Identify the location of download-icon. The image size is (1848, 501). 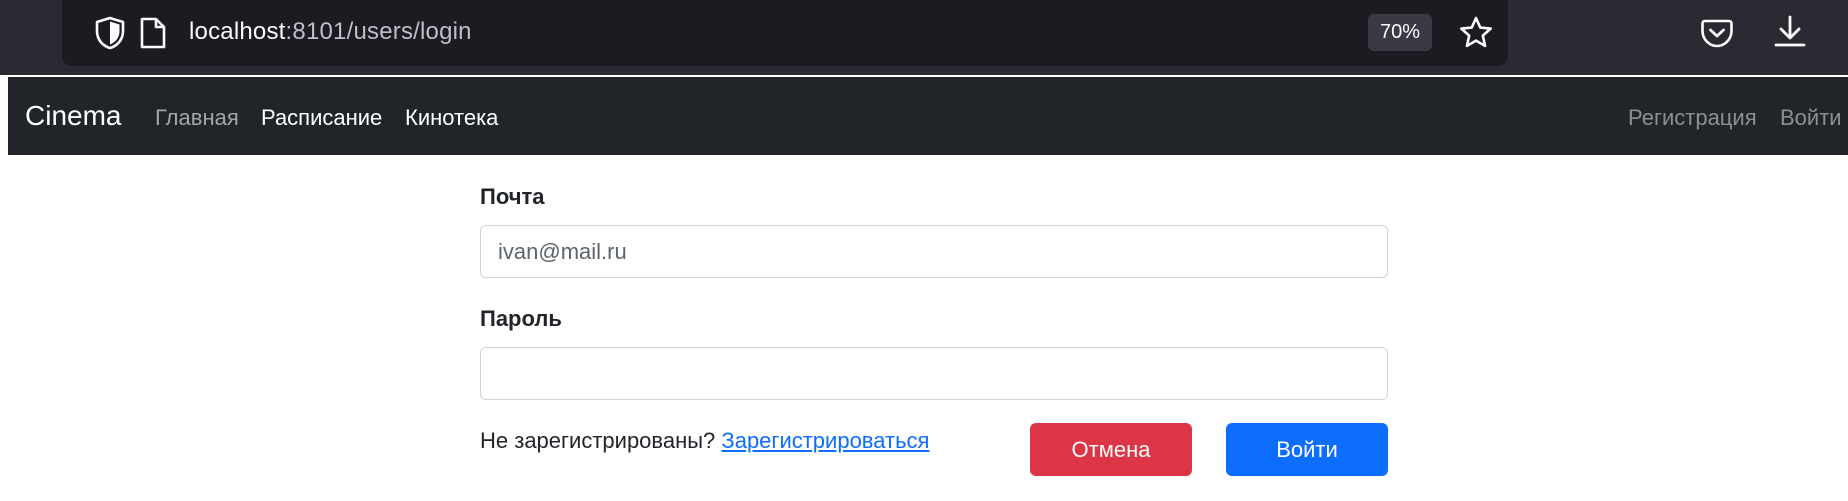
(1790, 32).